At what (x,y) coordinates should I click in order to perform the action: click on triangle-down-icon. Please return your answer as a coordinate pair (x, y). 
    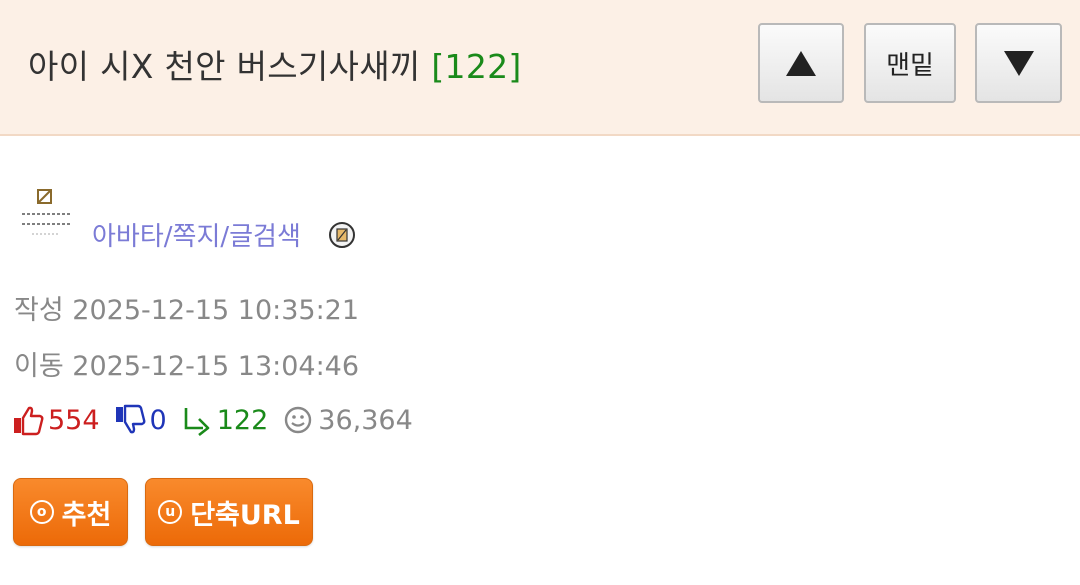
    Looking at the image, I should click on (1018, 63).